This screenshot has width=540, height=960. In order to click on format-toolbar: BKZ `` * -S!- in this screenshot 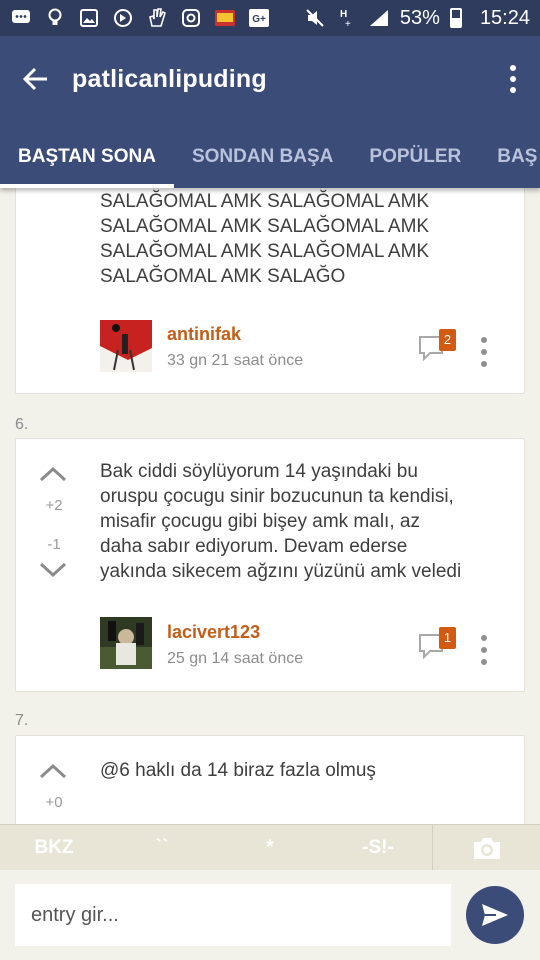, I will do `click(270, 847)`.